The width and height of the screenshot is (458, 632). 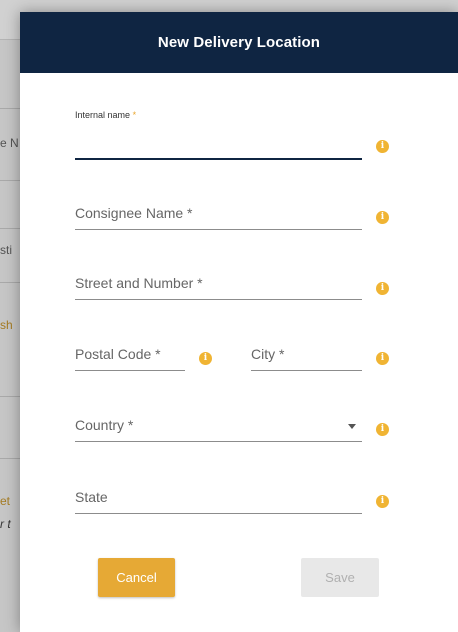 I want to click on cancel-button: Cancel, so click(x=136, y=577).